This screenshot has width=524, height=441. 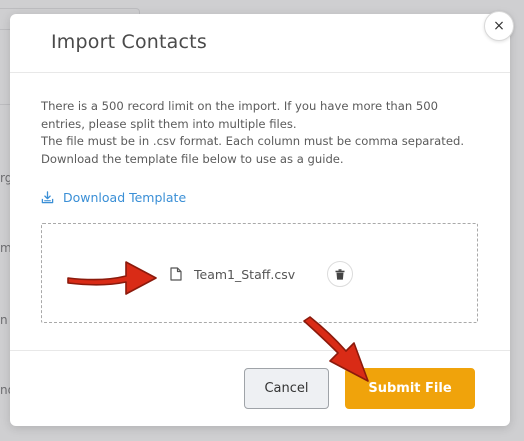 I want to click on trash-icon, so click(x=340, y=274).